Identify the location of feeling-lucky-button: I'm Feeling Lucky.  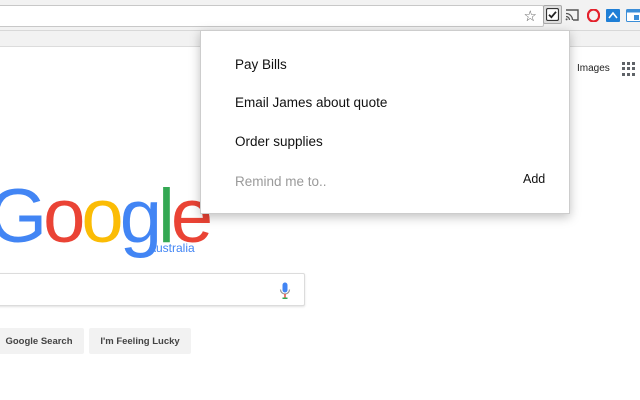
(140, 341).